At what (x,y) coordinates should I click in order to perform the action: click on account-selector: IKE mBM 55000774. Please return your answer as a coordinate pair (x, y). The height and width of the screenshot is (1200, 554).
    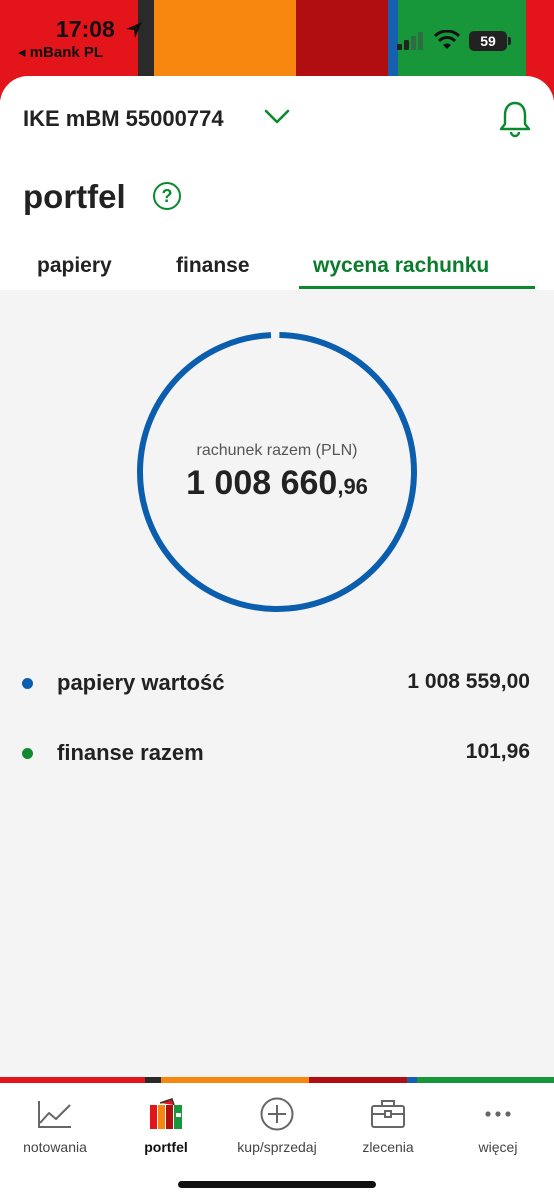
    Looking at the image, I should click on (123, 119).